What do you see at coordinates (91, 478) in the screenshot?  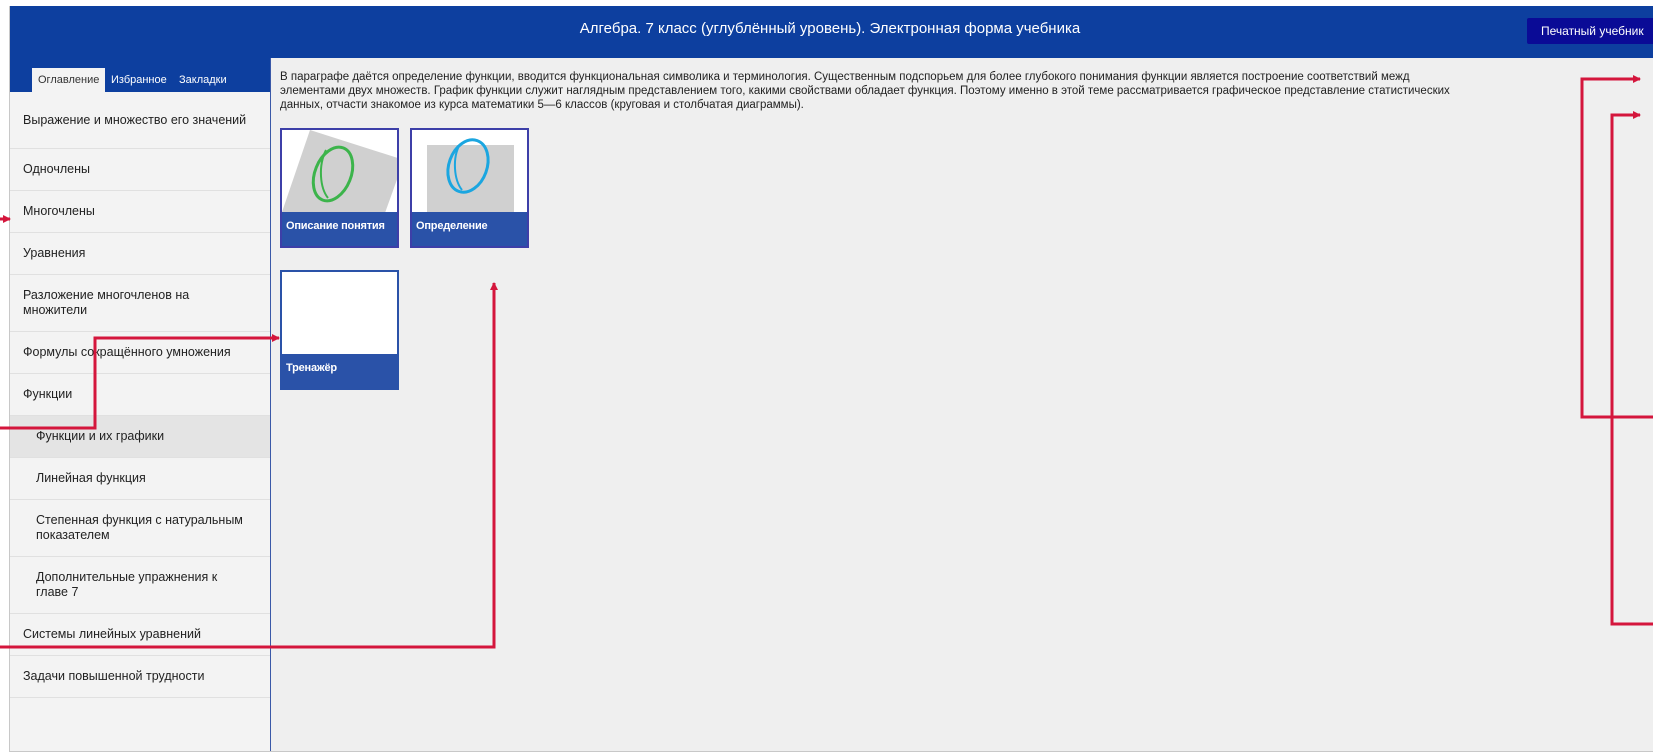 I see `toc-item-label: Линейная функция` at bounding box center [91, 478].